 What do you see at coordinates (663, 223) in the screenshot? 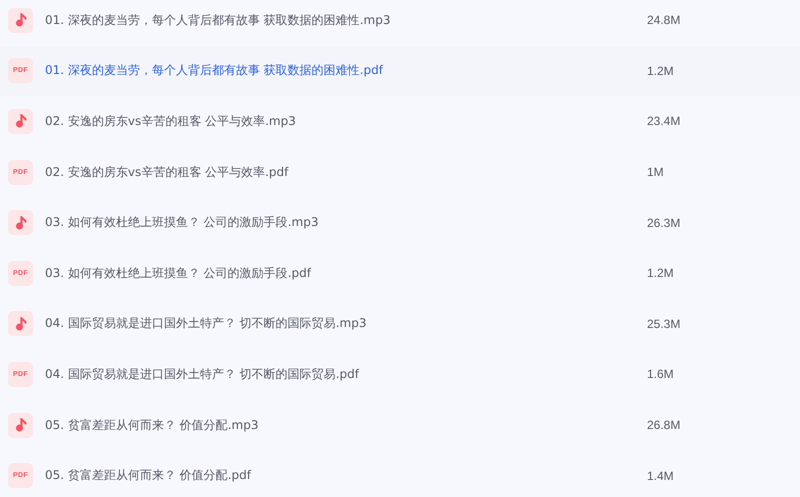
I see `file-size: 26.3M` at bounding box center [663, 223].